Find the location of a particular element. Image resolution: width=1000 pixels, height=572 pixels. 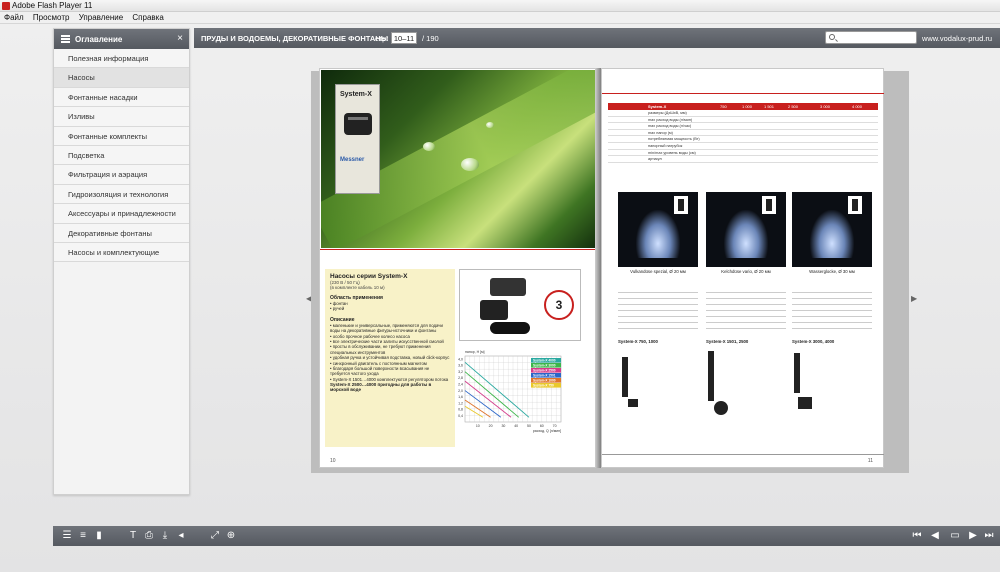

water-spray is located at coordinates (658, 234).